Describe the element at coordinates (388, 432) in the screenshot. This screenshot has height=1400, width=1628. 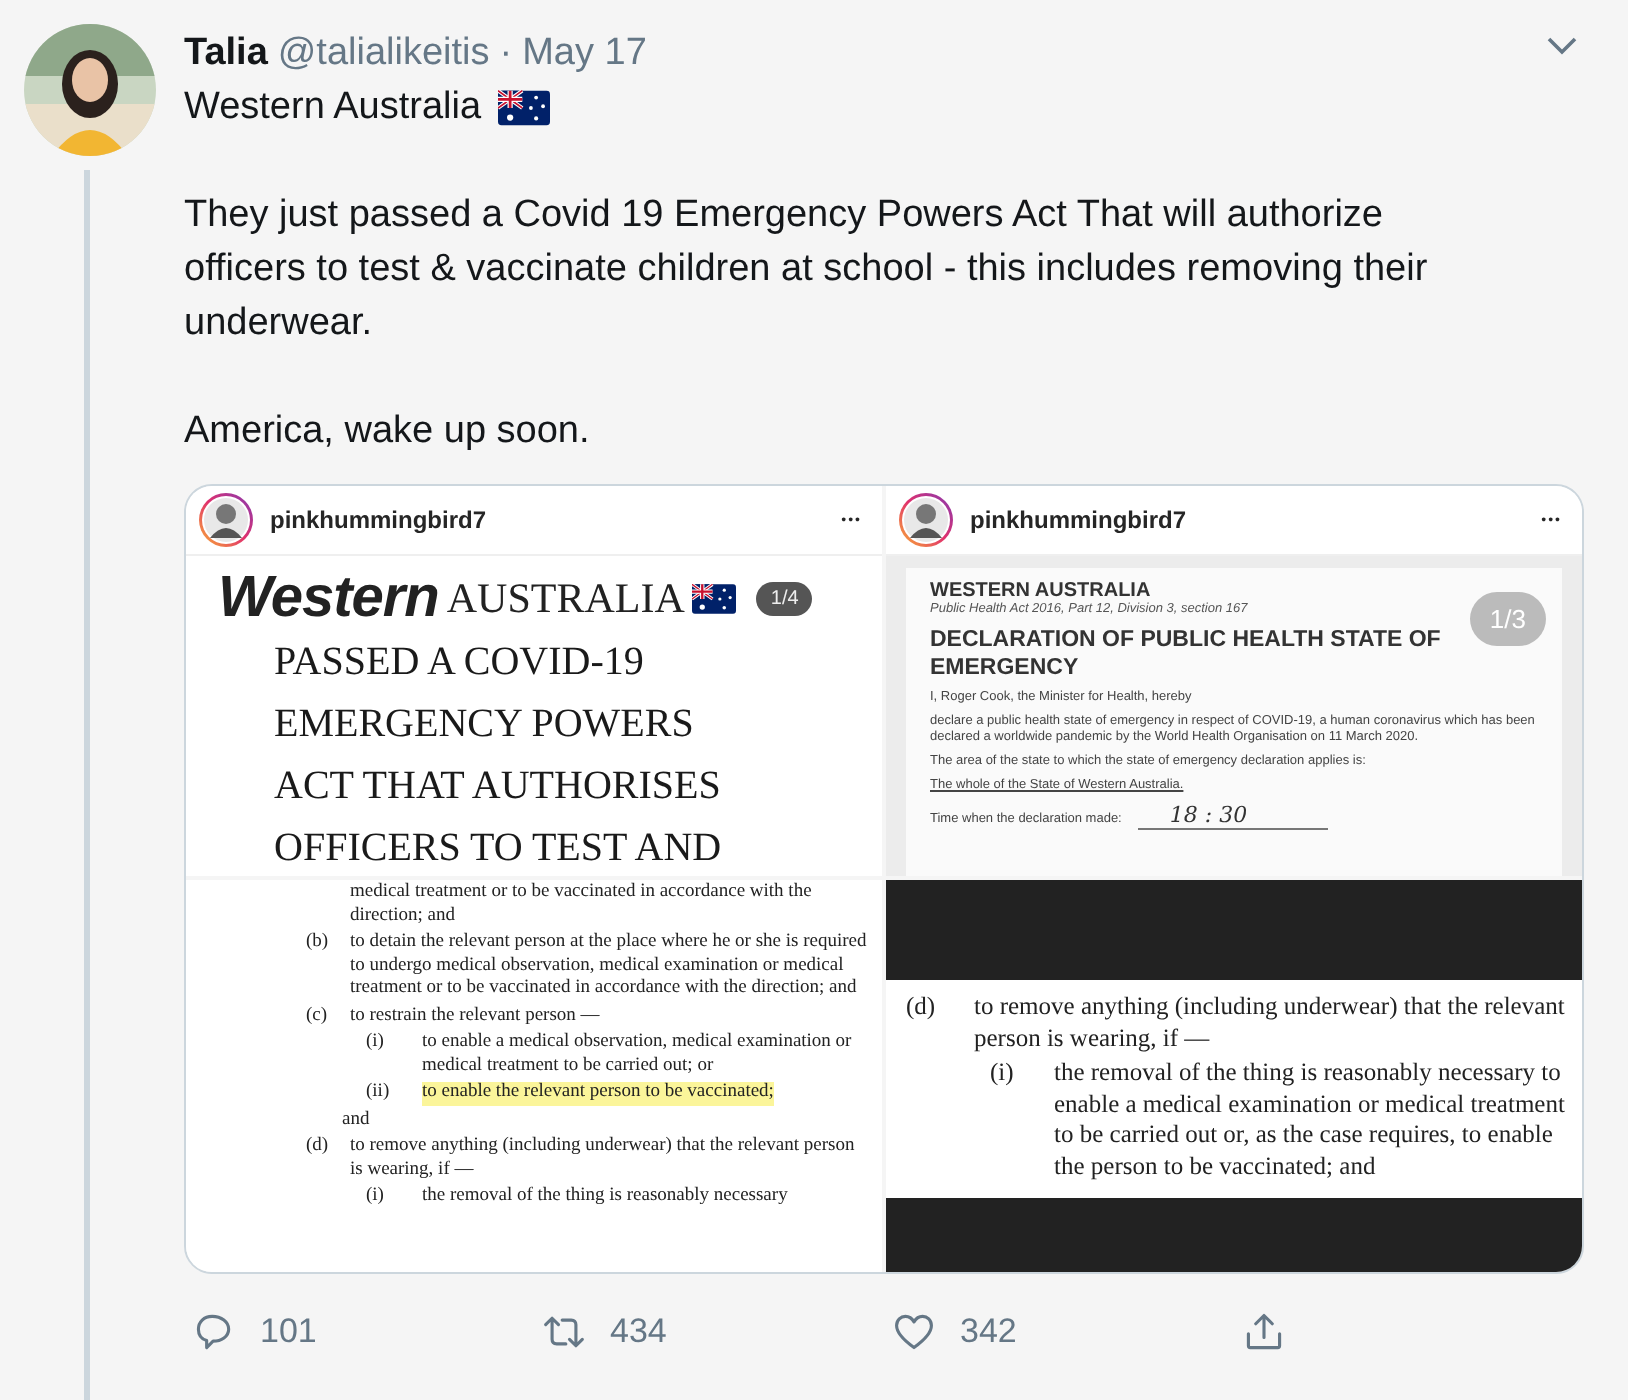
I see `tweet-text: America, wake up soon.` at that location.